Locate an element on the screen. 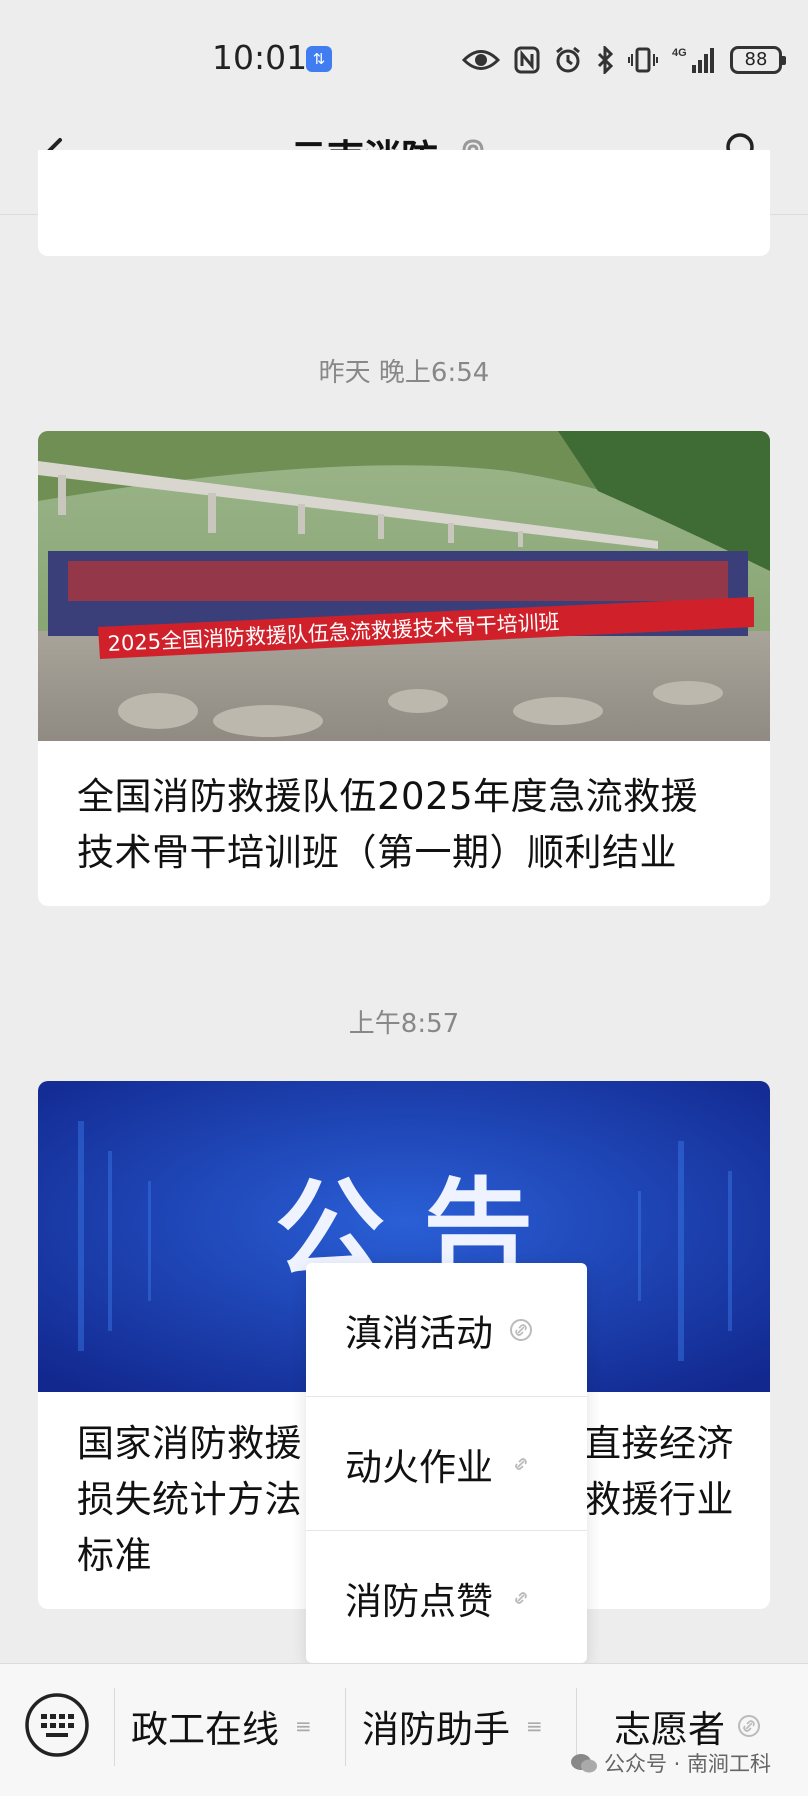  article-title: 全国消防救援队伍2025年度急流救援技术骨干培训班（第一期）顺利结业 is located at coordinates (388, 824).